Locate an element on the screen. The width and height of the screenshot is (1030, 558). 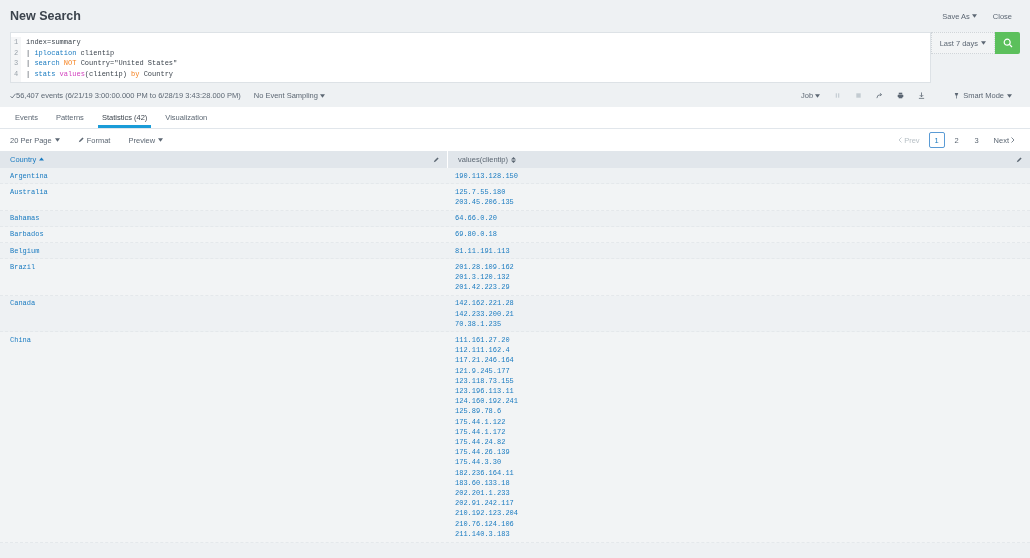
download-icon is located at coordinates (922, 95).